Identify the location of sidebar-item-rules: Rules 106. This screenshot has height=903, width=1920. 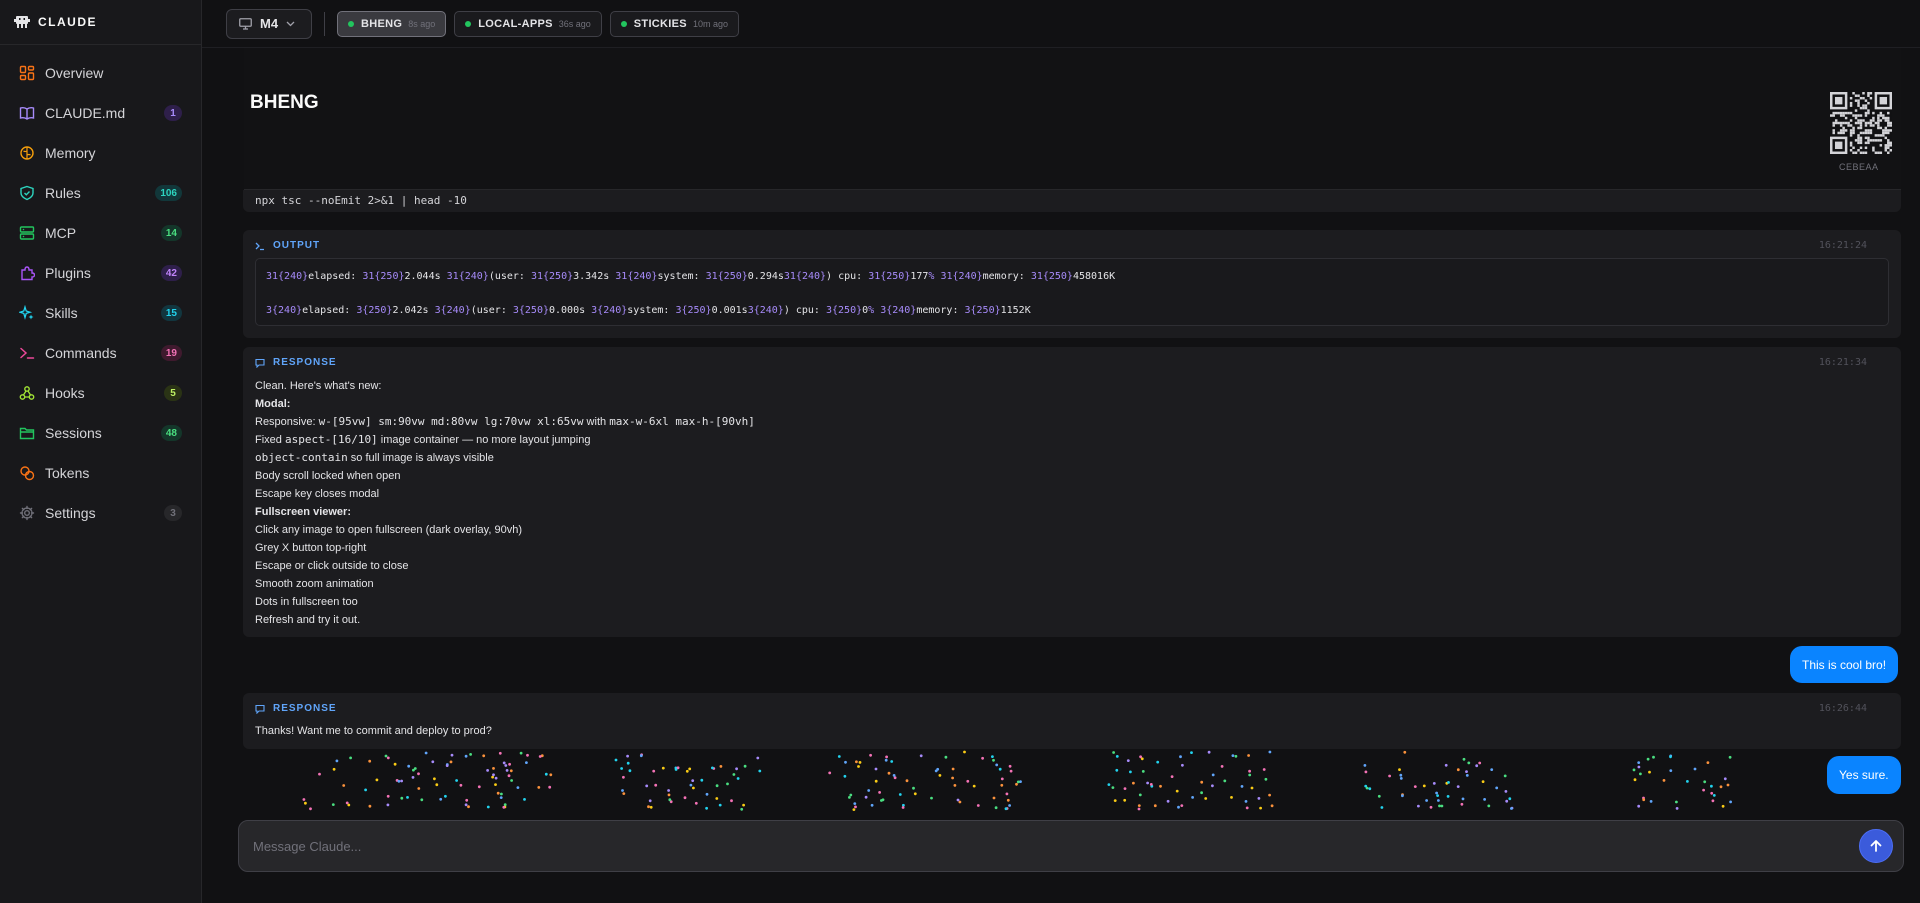
(100, 193).